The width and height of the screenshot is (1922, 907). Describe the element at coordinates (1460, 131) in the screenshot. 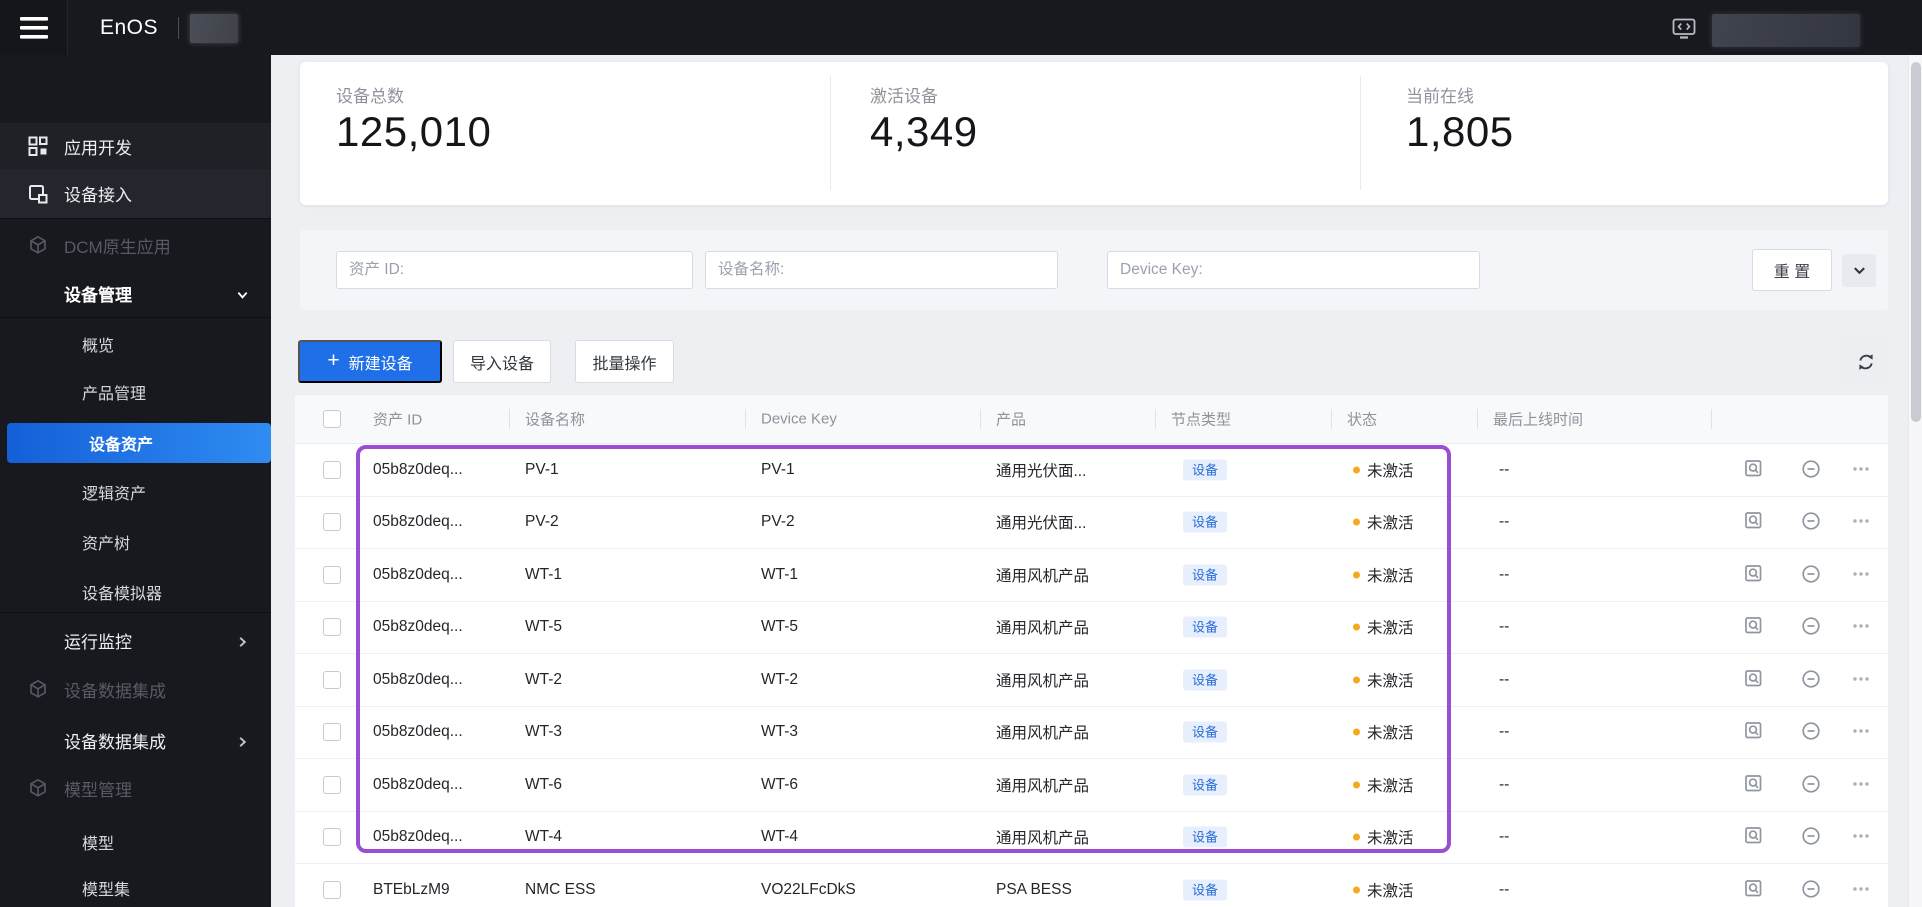

I see `stat-value: 1,805` at that location.